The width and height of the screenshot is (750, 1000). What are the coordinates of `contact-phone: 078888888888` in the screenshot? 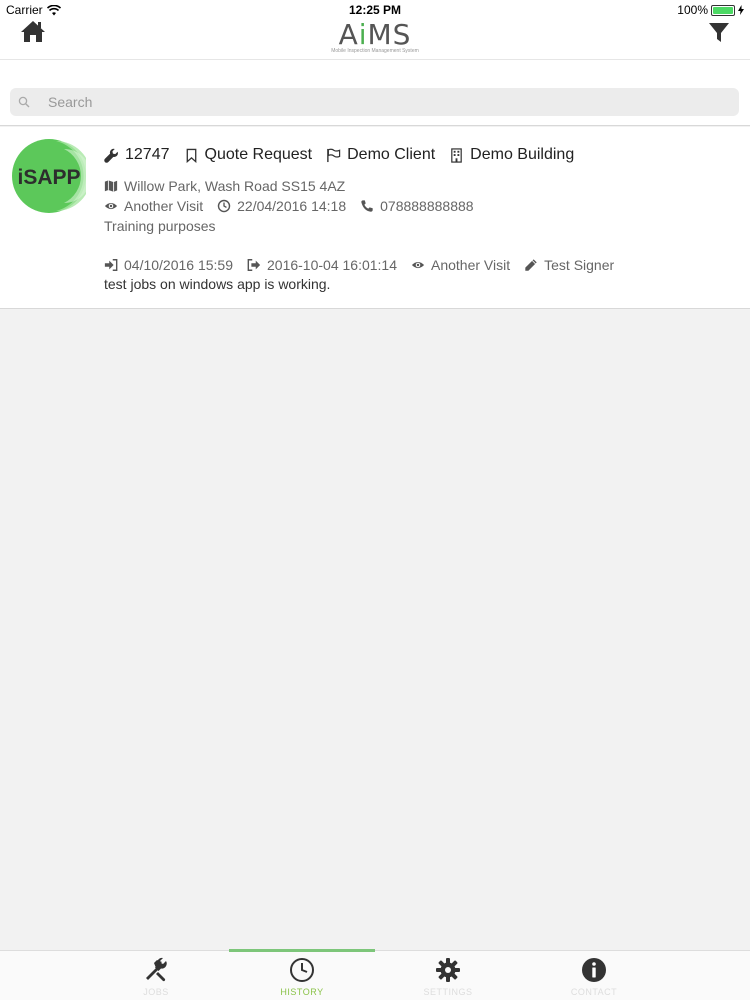 It's located at (427, 206).